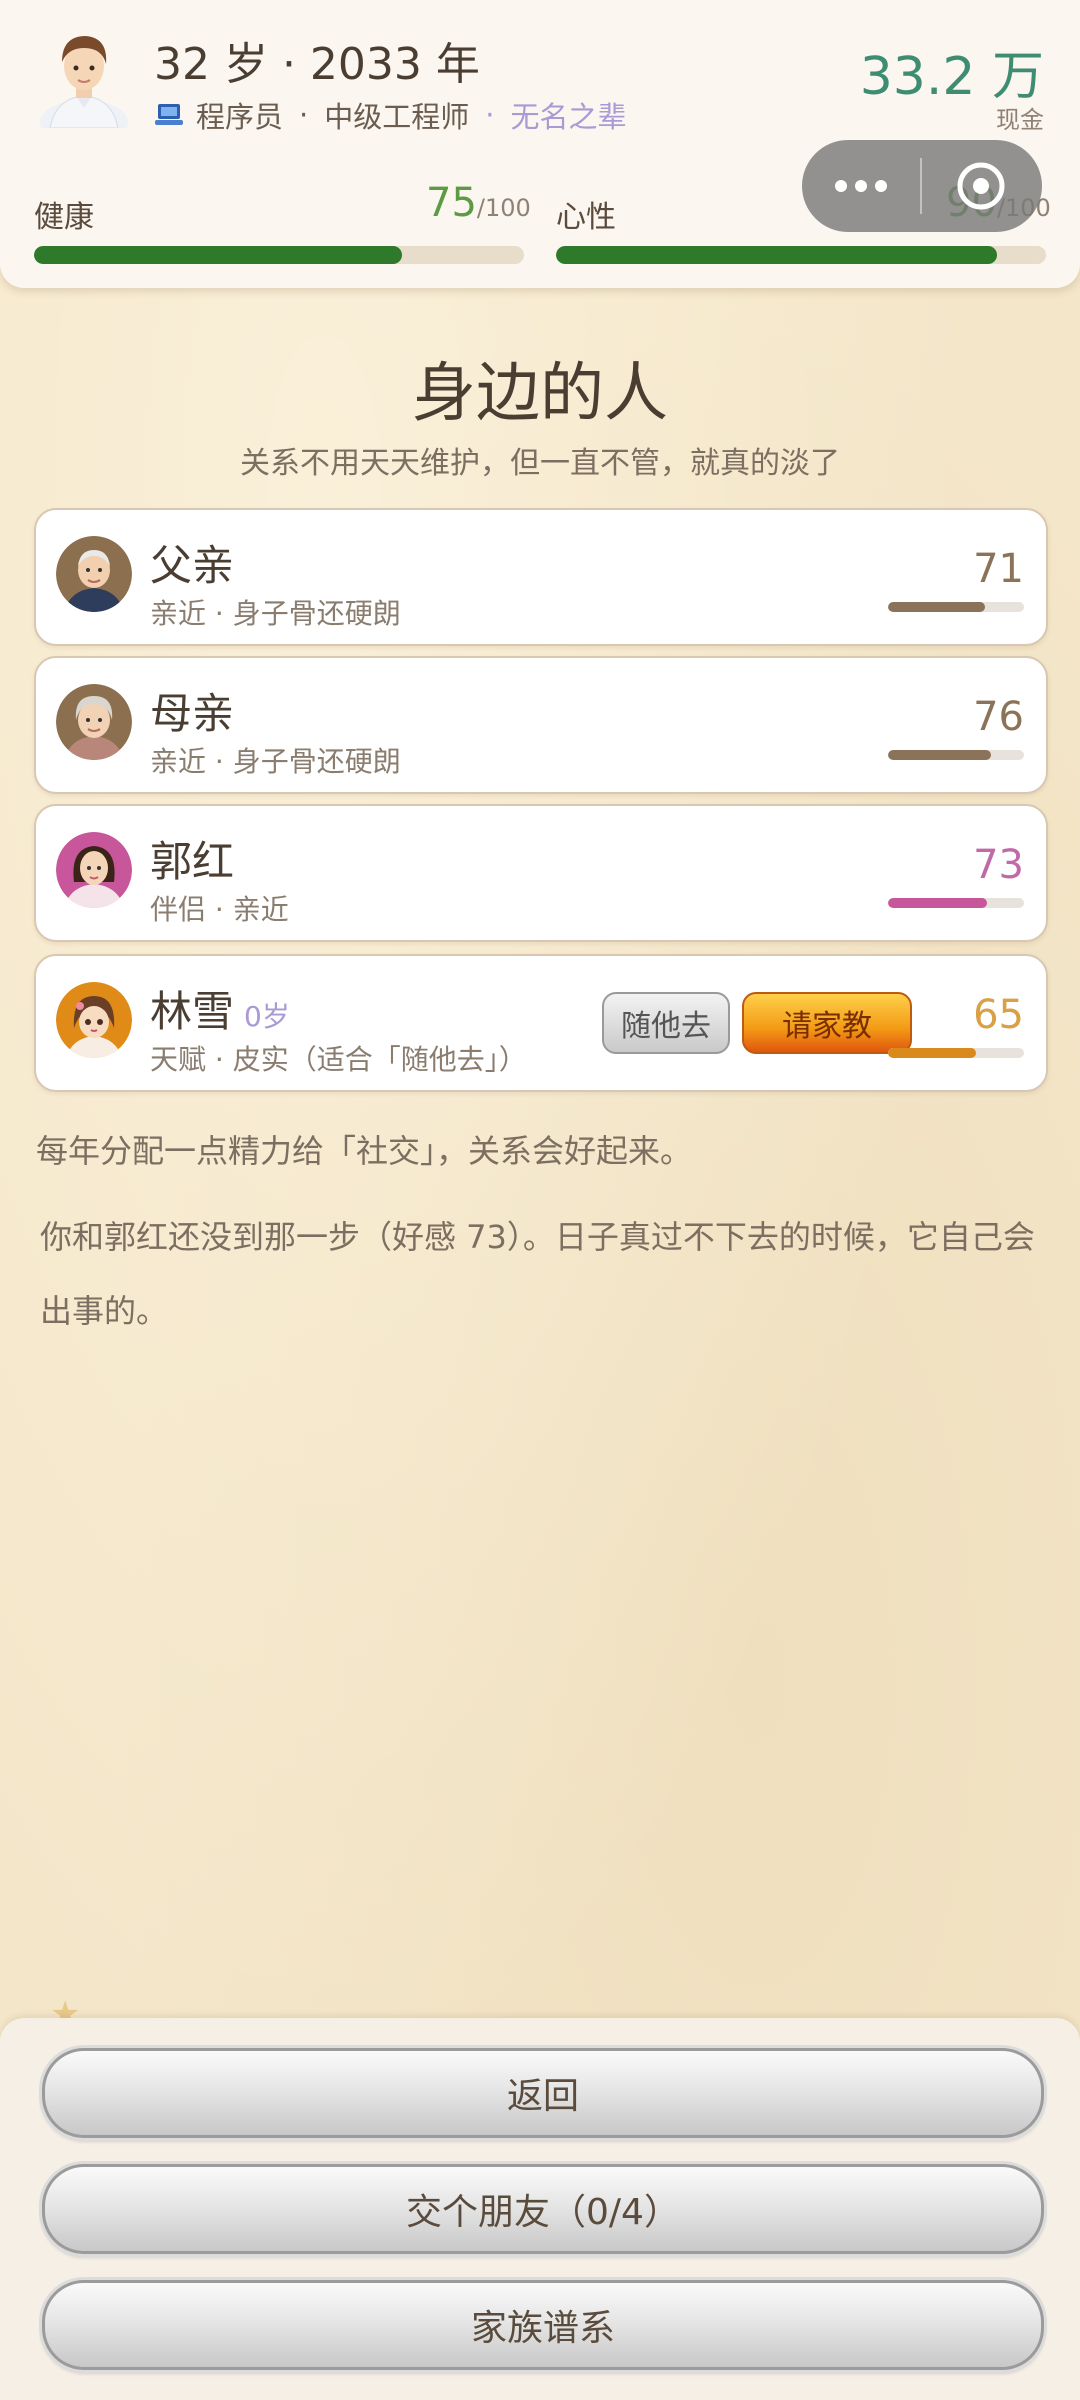  Describe the element at coordinates (279, 255) in the screenshot. I see `health-bar` at that location.